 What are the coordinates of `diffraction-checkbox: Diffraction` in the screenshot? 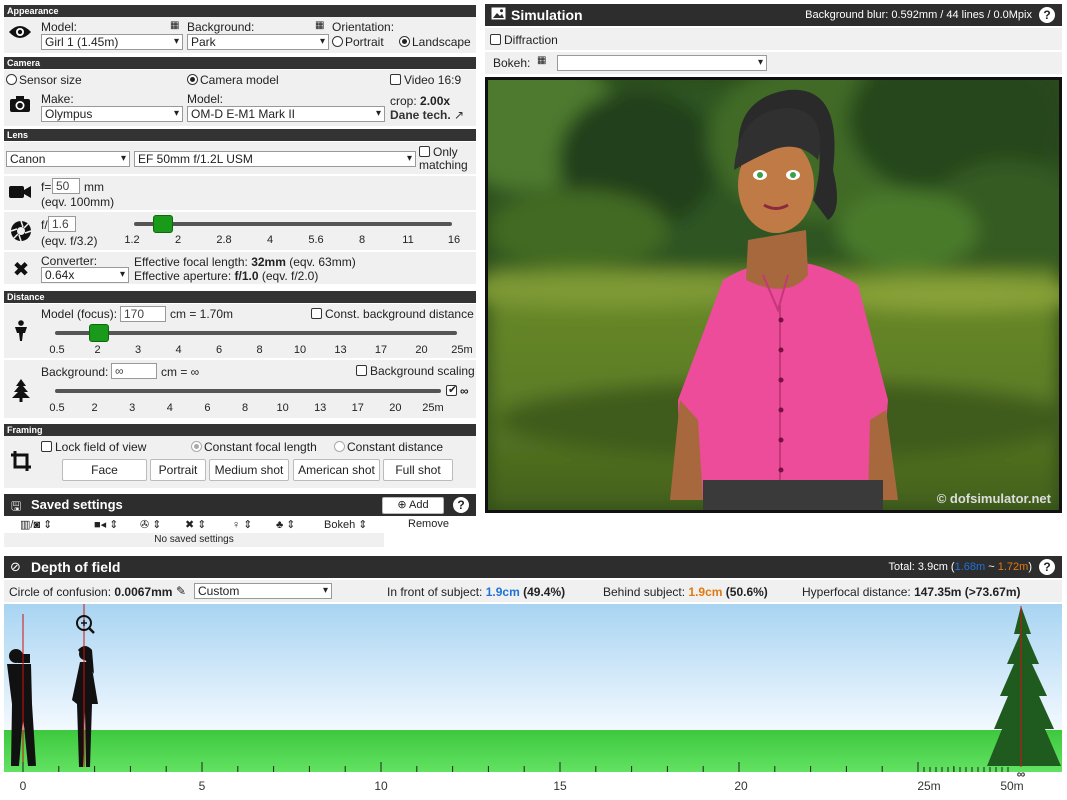 It's located at (524, 40).